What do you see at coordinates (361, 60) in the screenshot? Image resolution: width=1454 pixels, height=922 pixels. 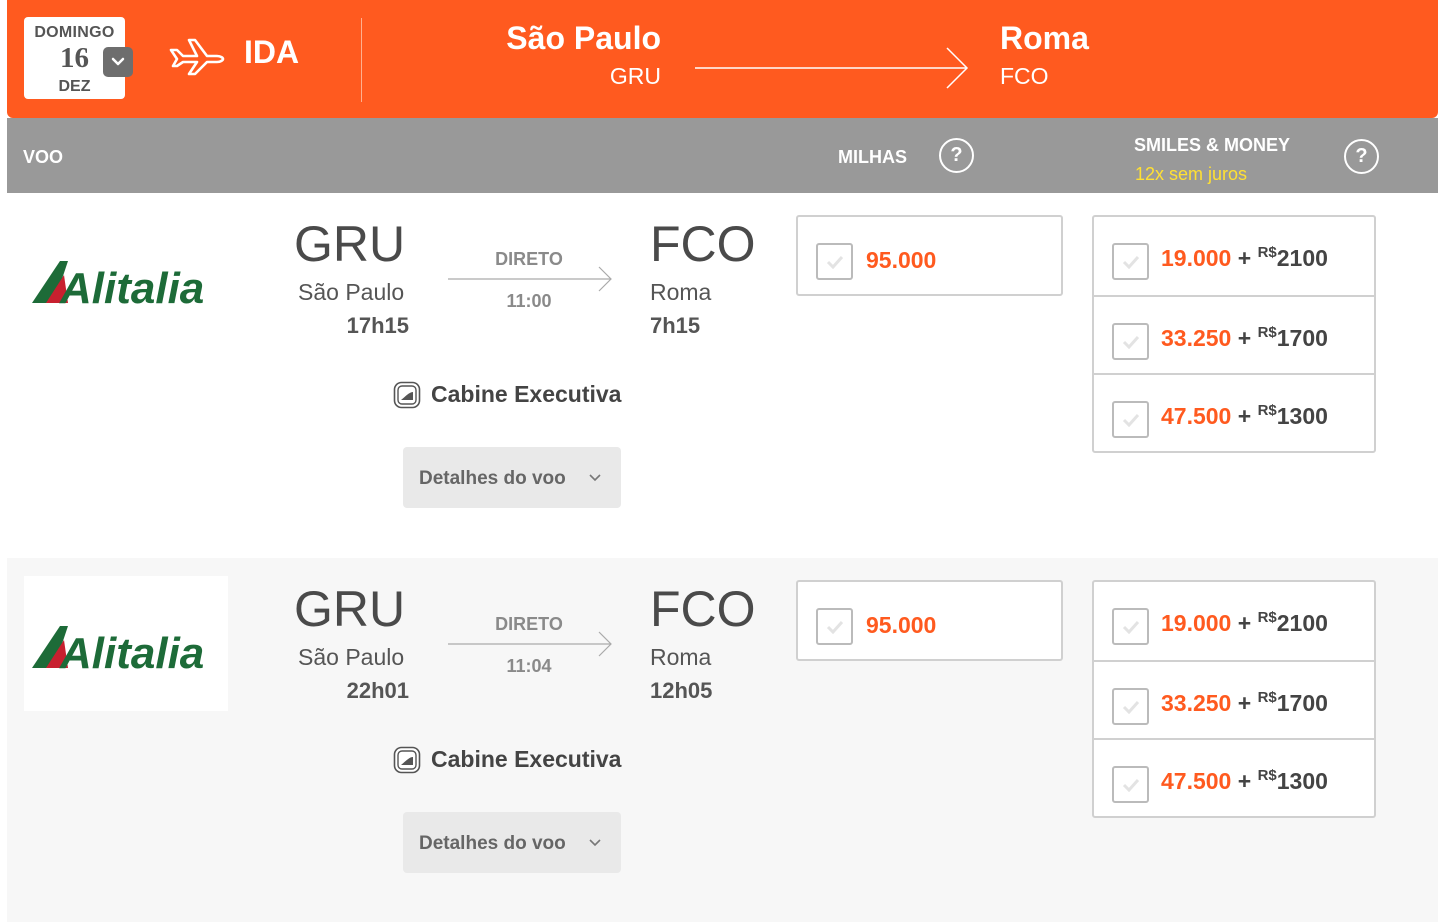 I see `header-divider` at bounding box center [361, 60].